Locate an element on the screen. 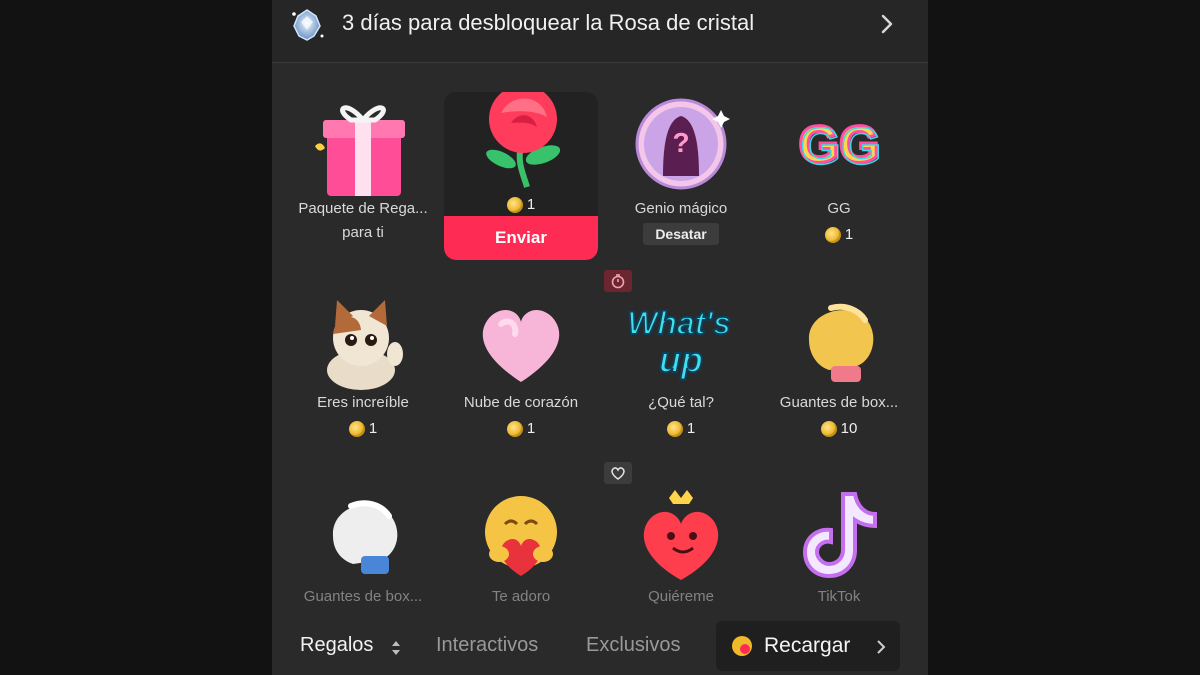  gift-name: Nube de corazón is located at coordinates (521, 402).